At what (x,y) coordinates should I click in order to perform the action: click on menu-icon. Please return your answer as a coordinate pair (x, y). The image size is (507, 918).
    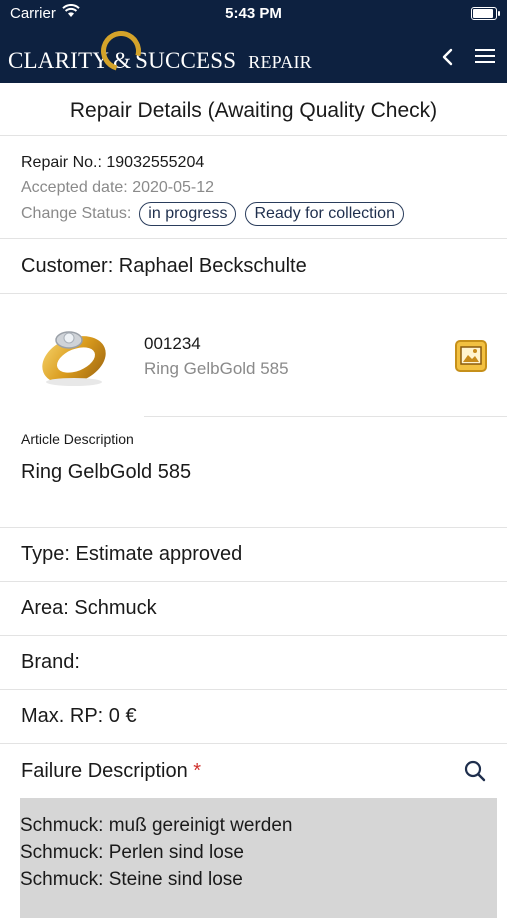
    Looking at the image, I should click on (485, 56).